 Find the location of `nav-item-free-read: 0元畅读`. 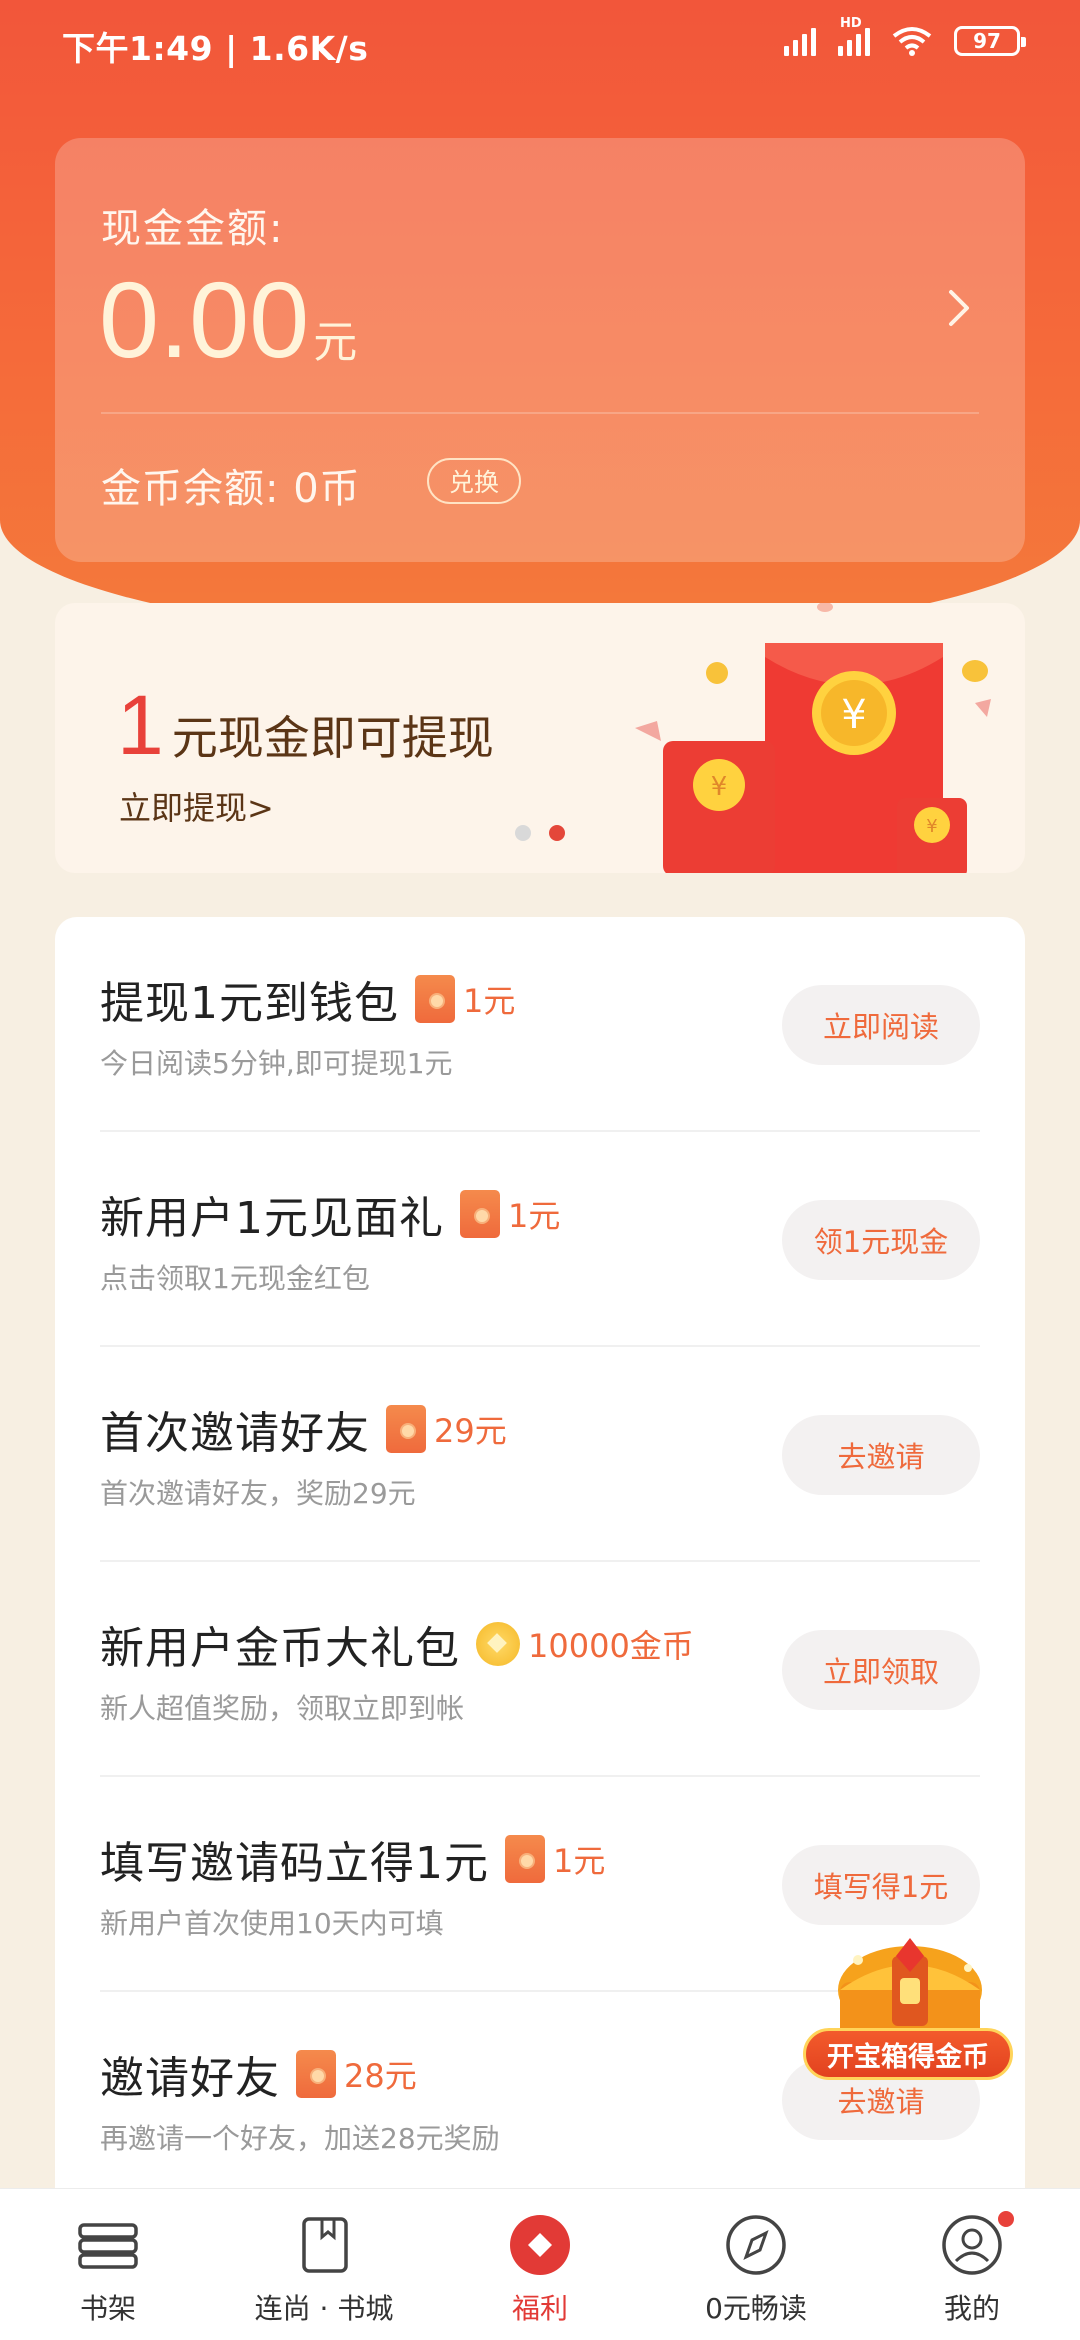

nav-item-free-read: 0元畅读 is located at coordinates (756, 2264).